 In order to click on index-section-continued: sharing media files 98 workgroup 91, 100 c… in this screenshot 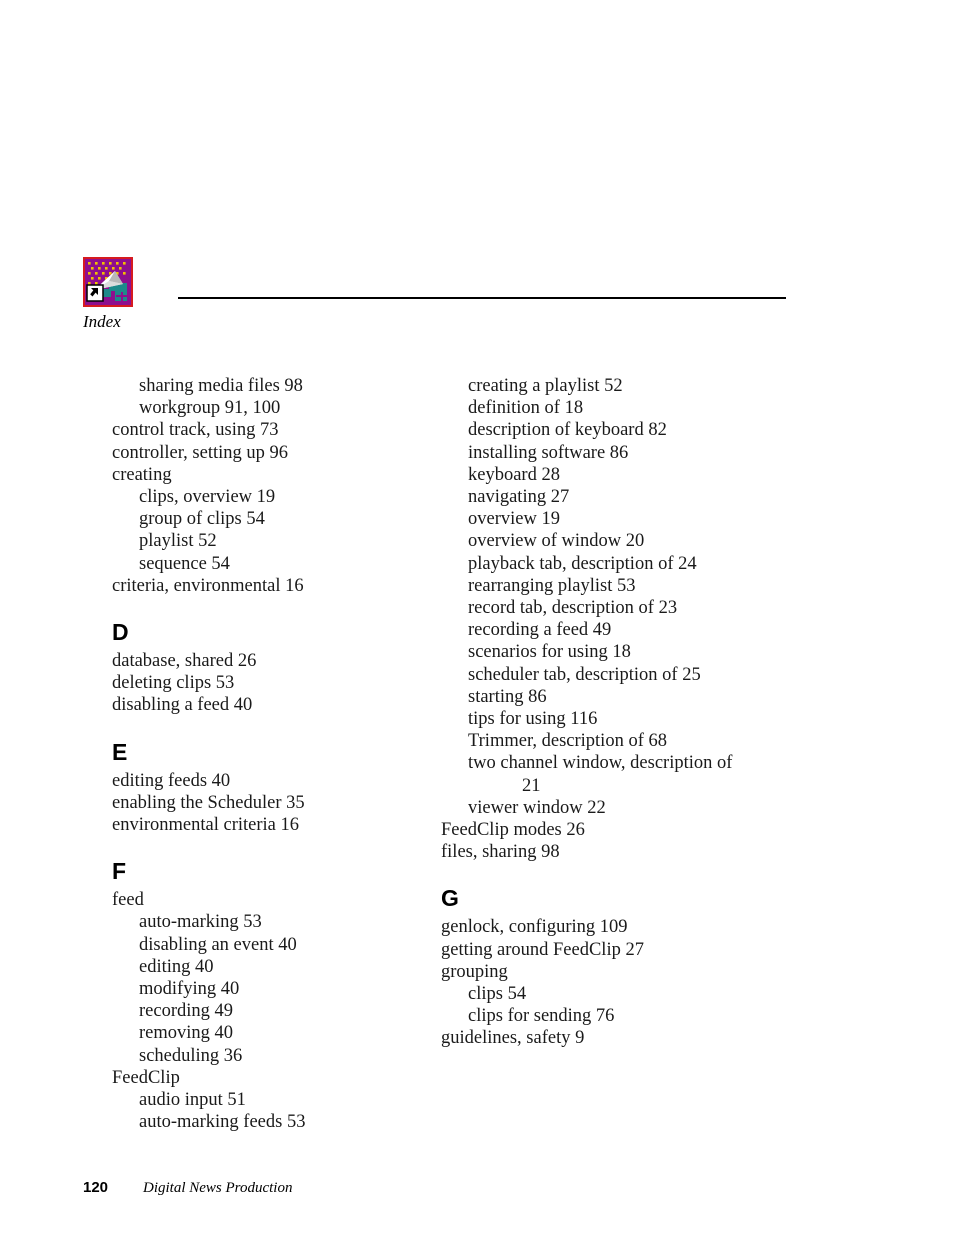, I will do `click(277, 486)`.